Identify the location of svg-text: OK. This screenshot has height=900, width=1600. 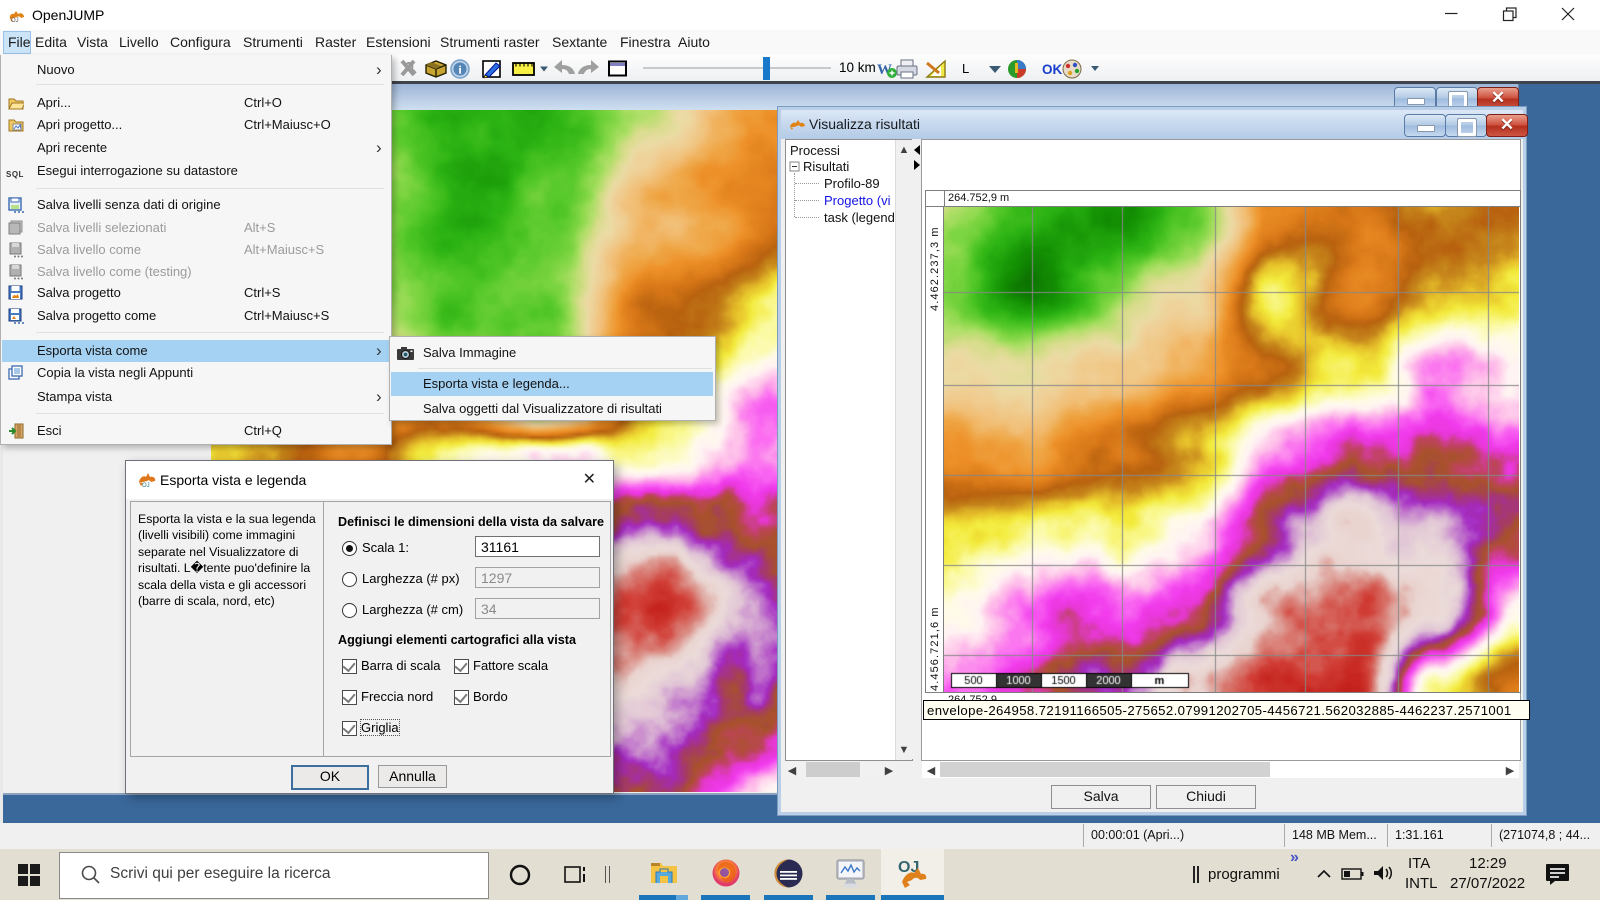
(1052, 69).